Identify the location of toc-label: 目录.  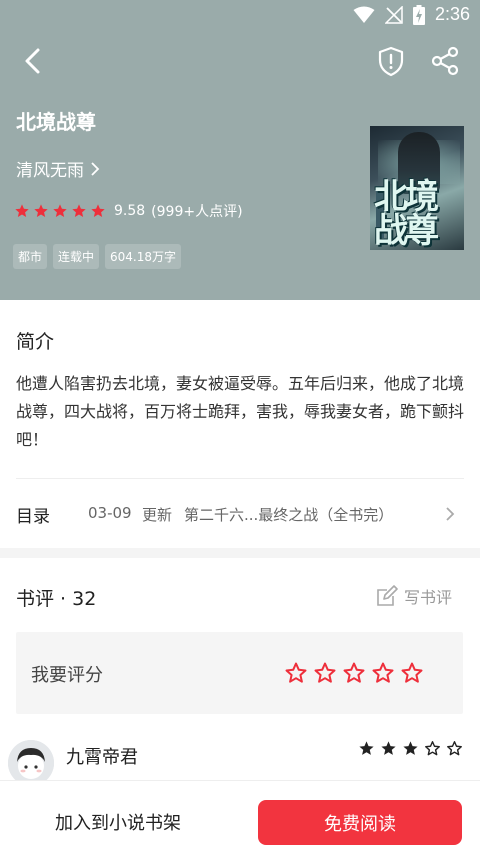
(33, 517).